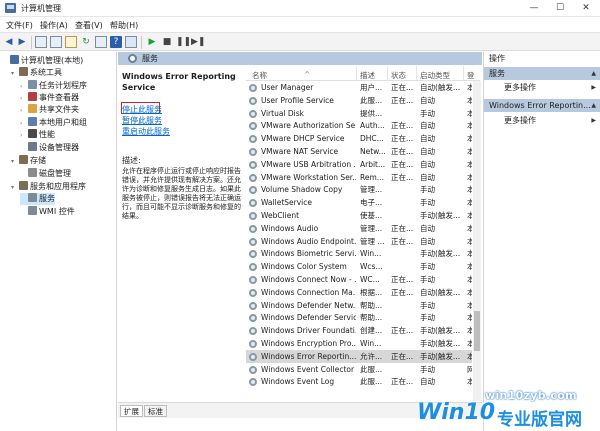 This screenshot has height=431, width=600. I want to click on tab-extended: 扩展, so click(131, 411).